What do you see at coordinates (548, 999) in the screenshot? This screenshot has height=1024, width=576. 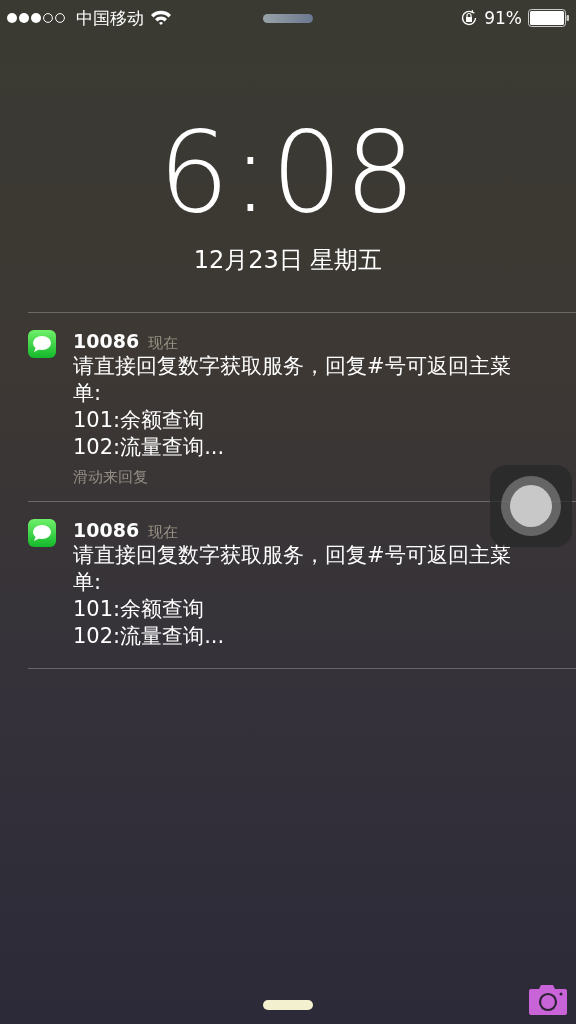 I see `camera-icon` at bounding box center [548, 999].